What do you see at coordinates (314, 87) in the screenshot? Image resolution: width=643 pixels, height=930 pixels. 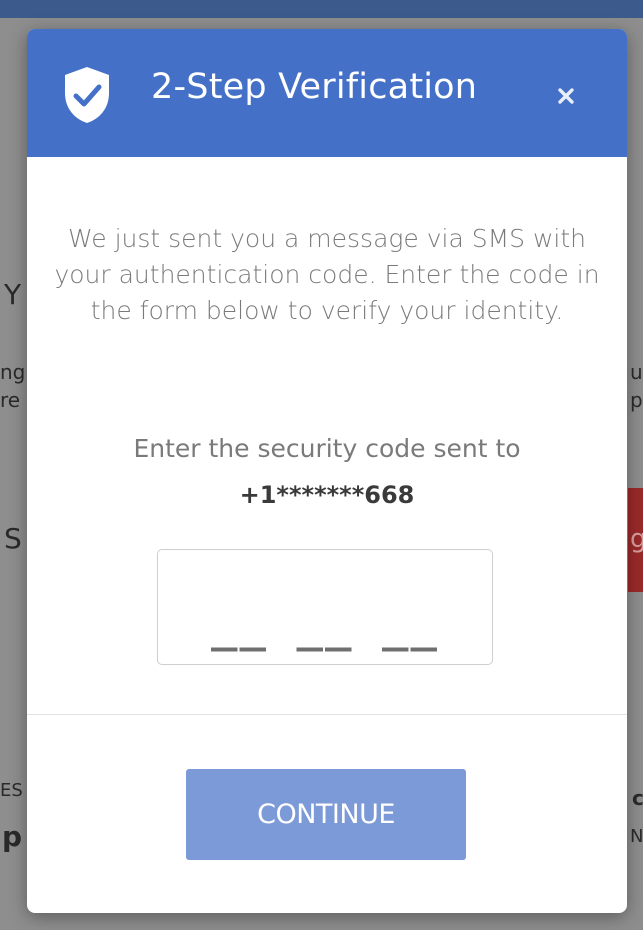 I see `dialog-title: 2-Step Verification` at bounding box center [314, 87].